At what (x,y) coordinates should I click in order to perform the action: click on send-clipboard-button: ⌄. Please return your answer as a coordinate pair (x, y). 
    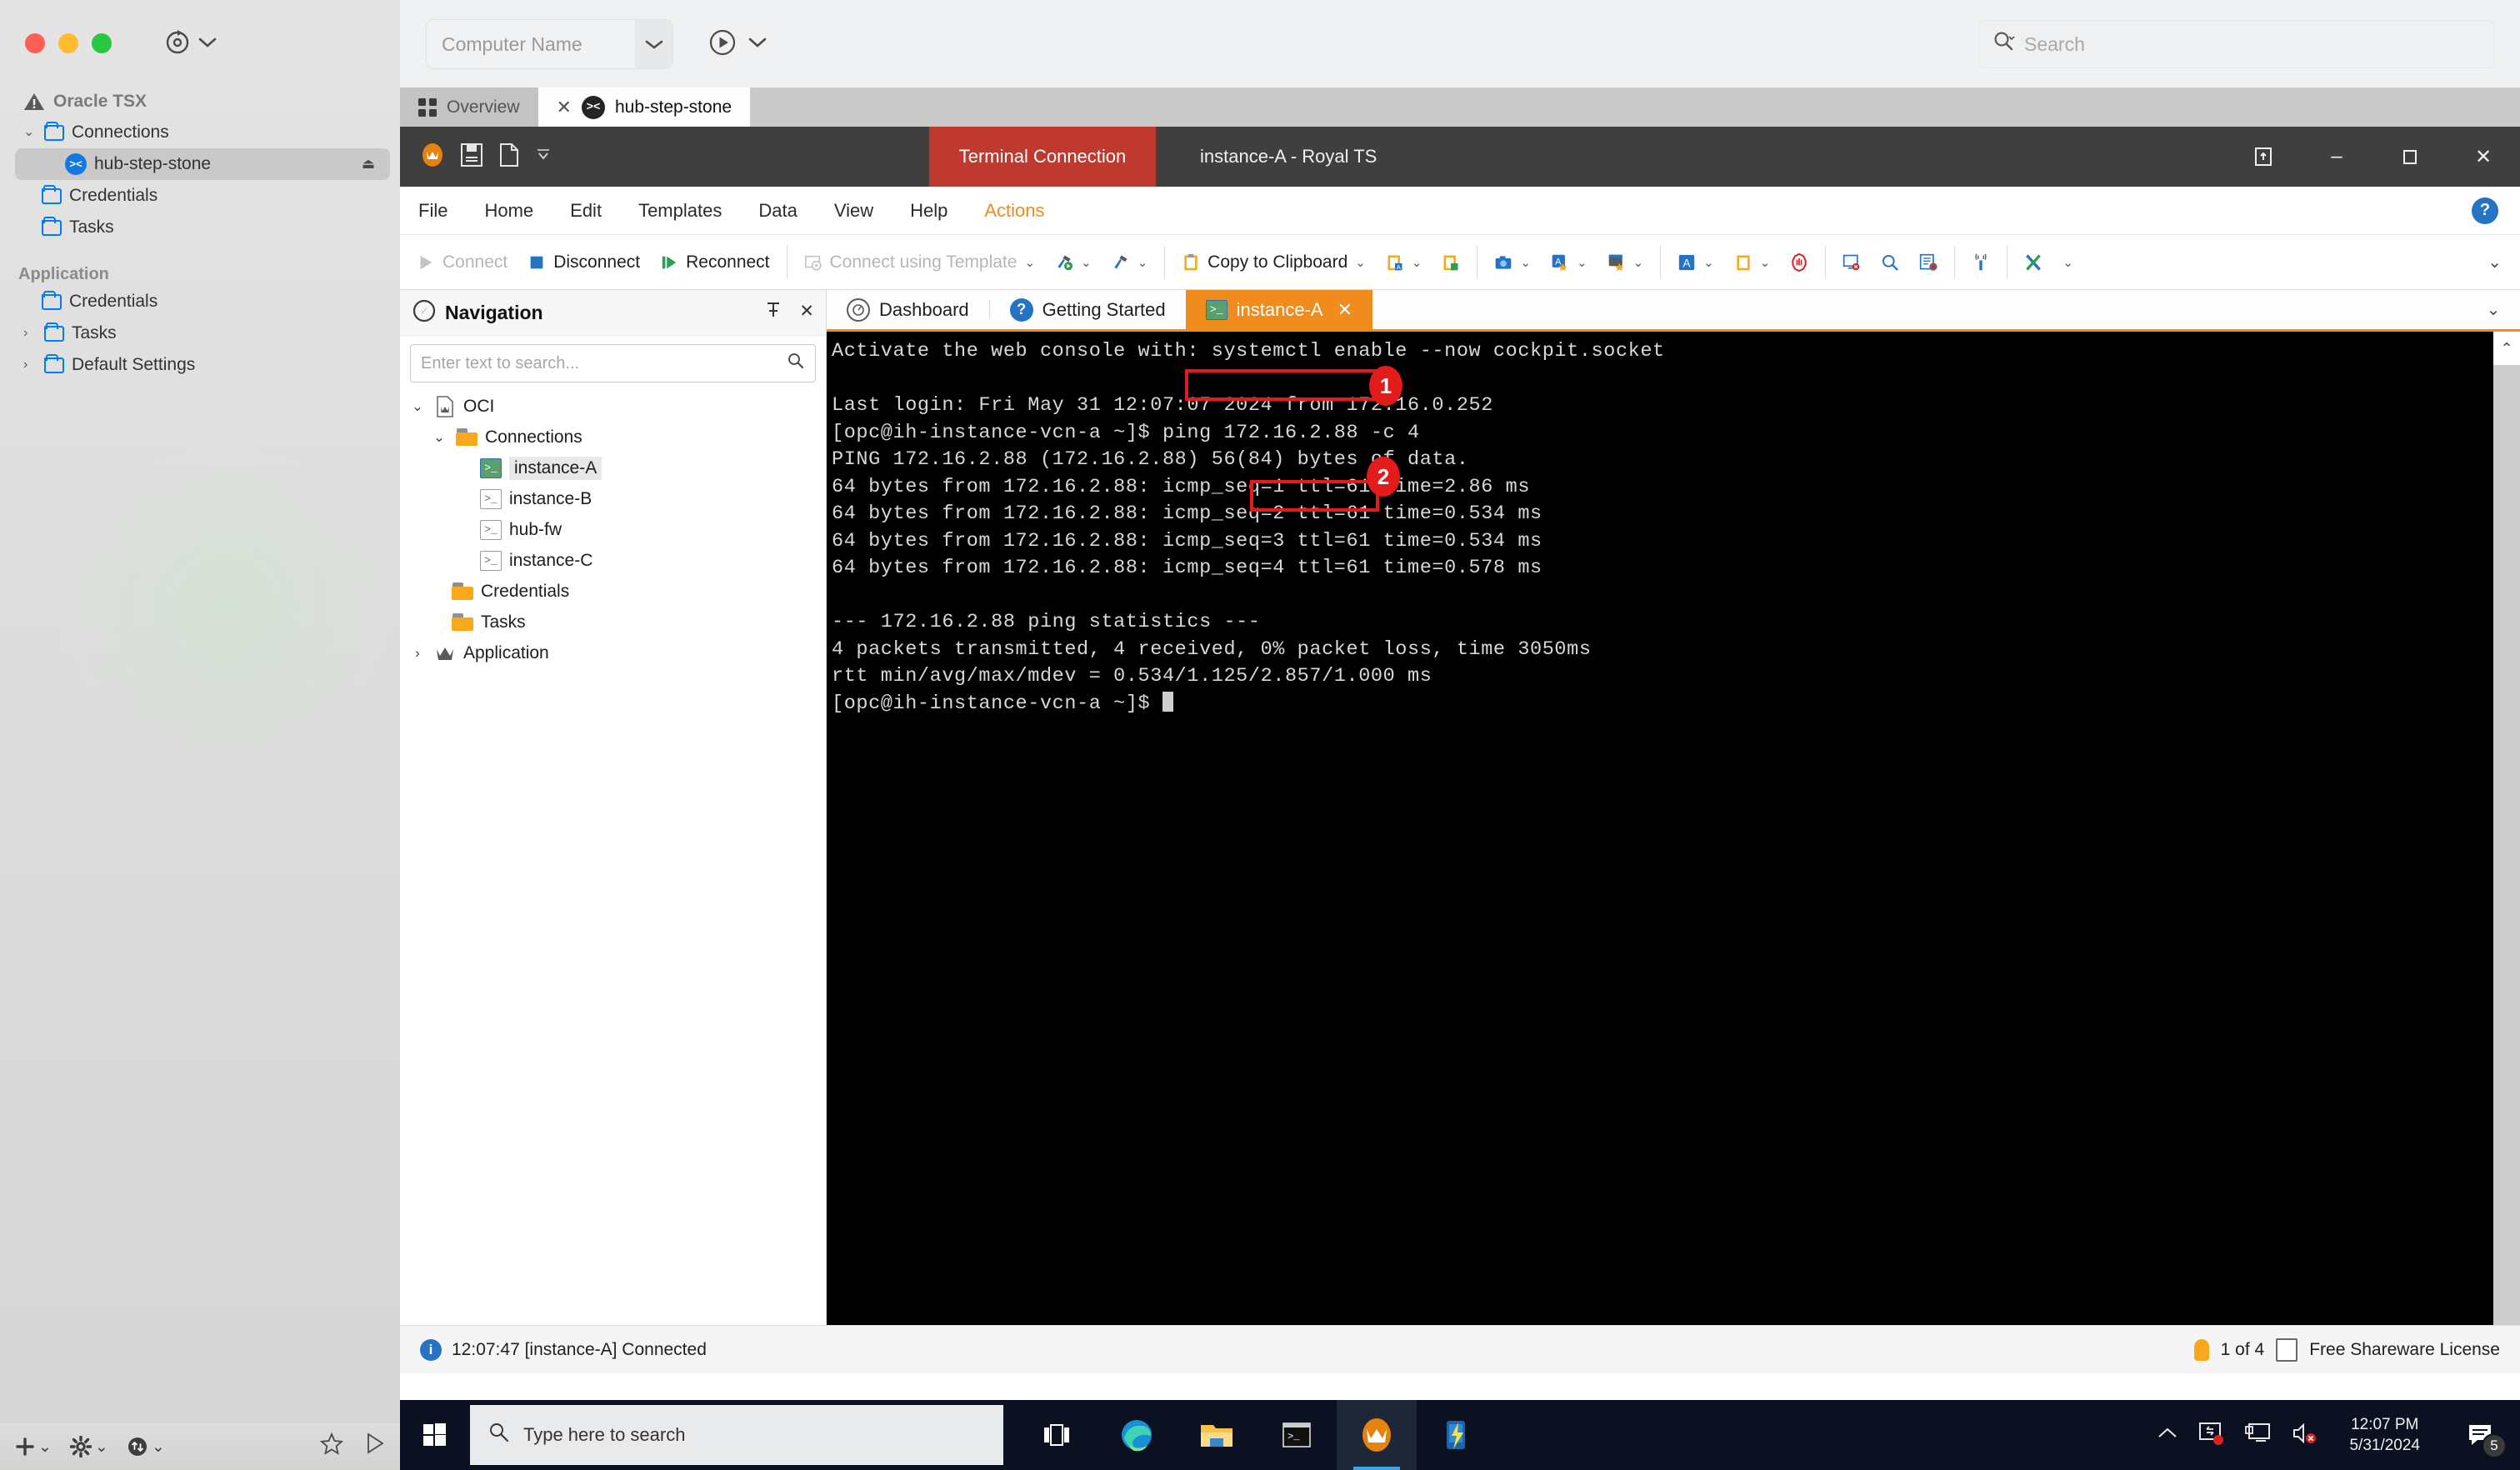
    Looking at the image, I should click on (1752, 262).